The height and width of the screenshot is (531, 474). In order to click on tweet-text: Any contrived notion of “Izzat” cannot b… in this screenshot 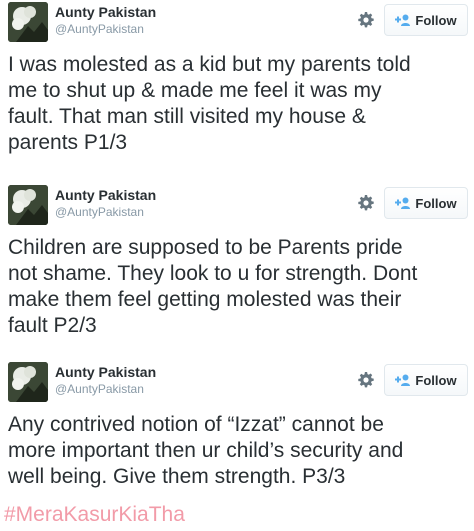, I will do `click(206, 450)`.